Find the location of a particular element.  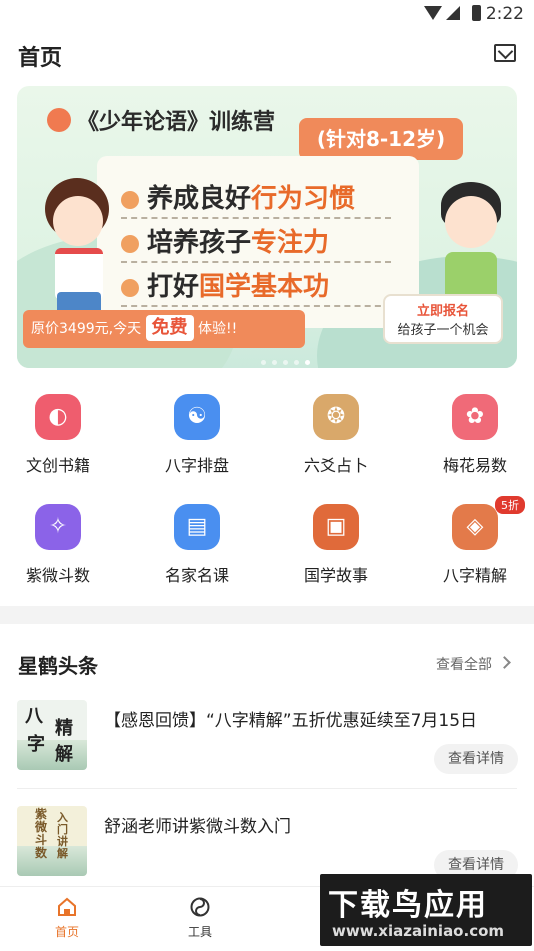

banner-line-highlight: 专注力 is located at coordinates (290, 243).